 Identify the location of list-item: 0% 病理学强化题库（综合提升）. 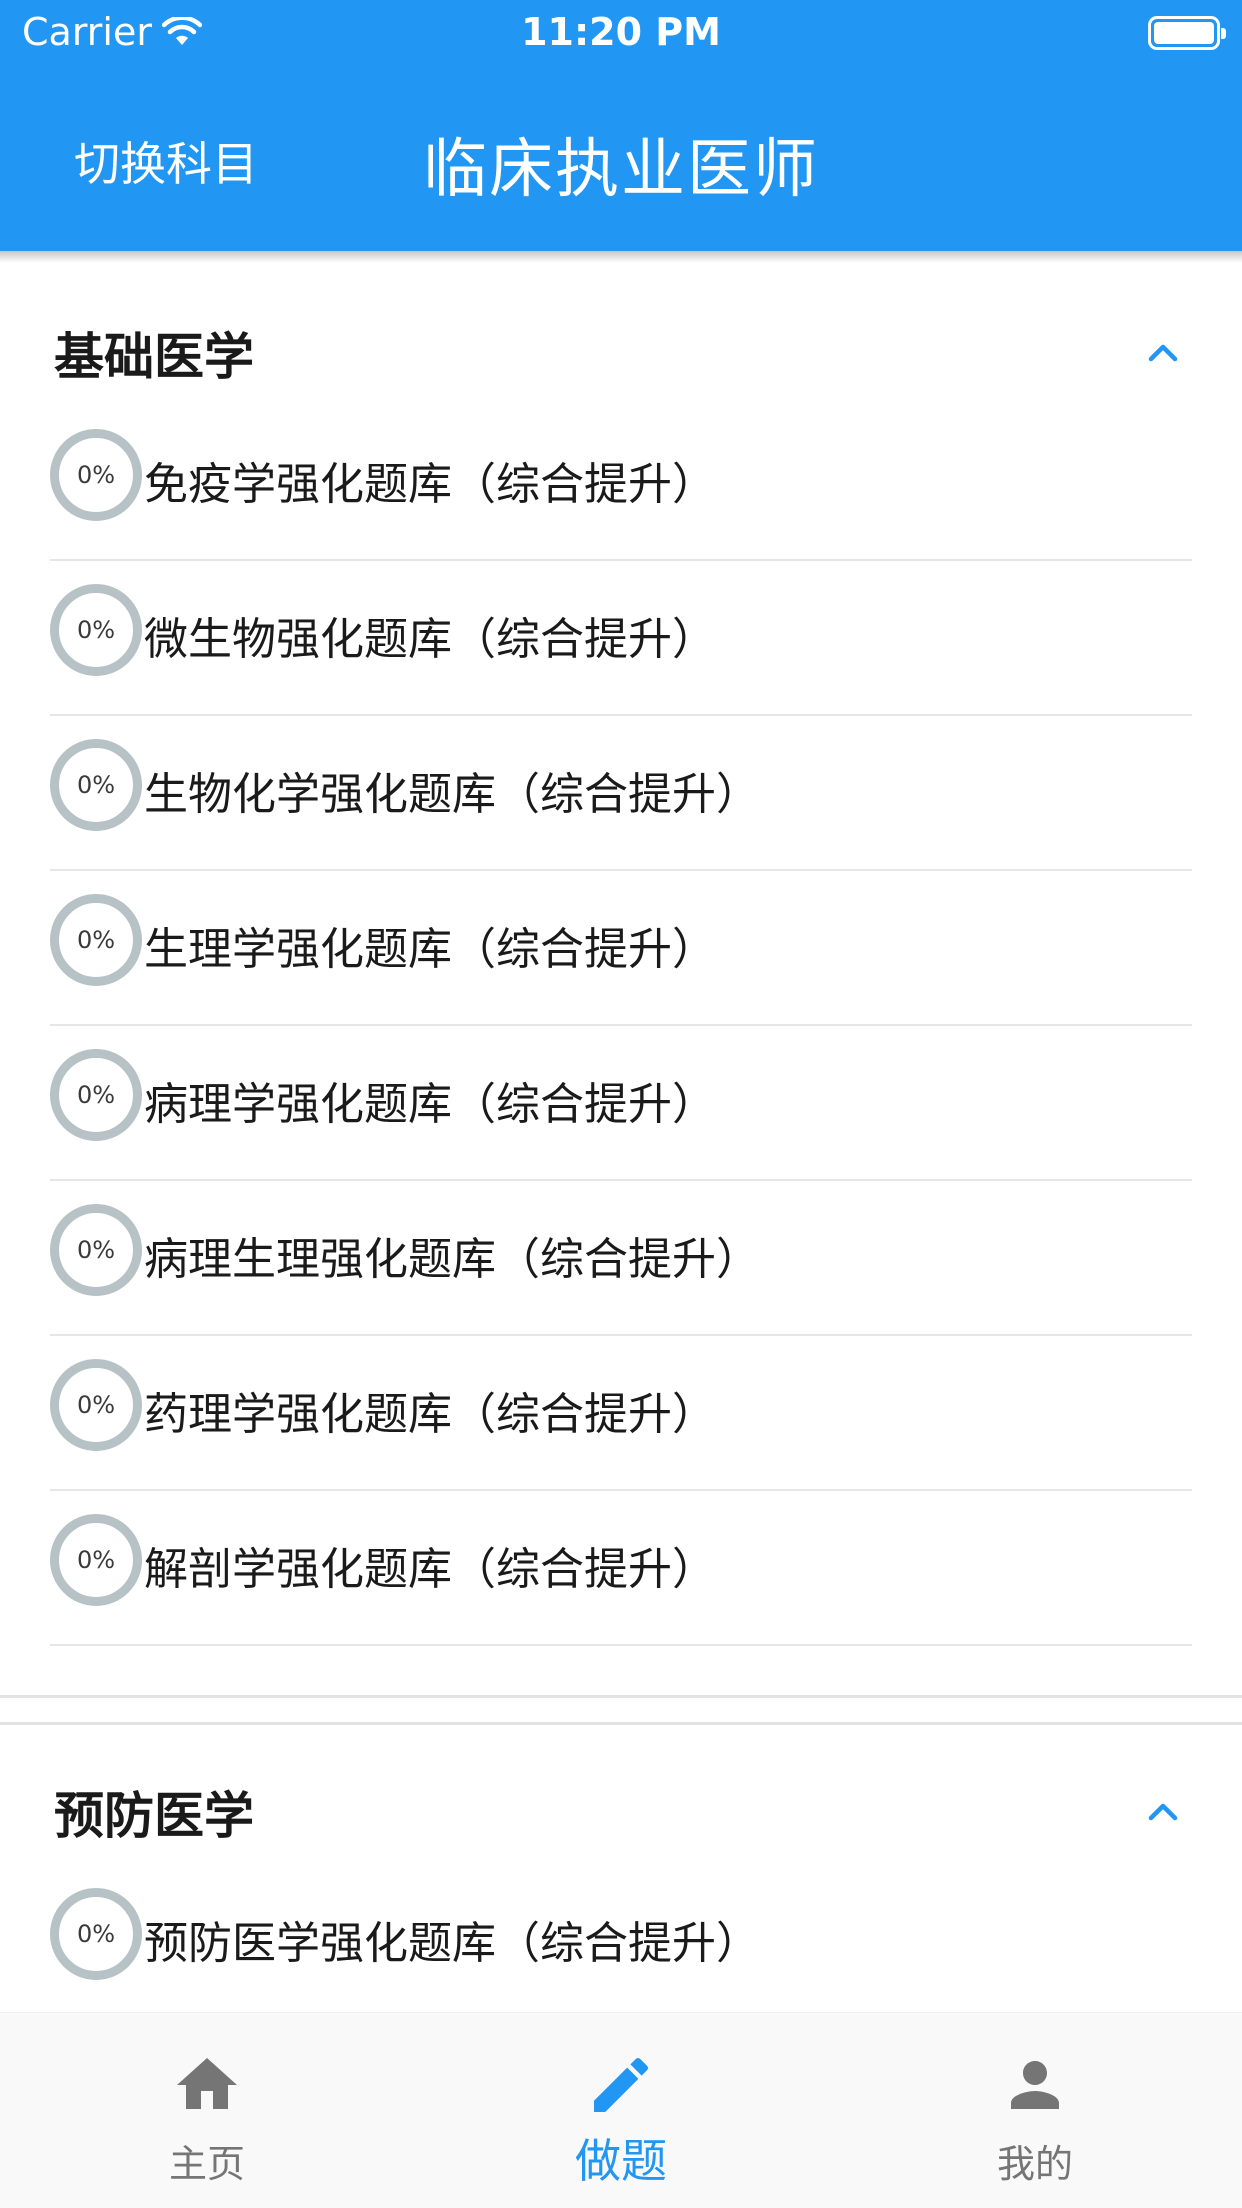
(621, 1103).